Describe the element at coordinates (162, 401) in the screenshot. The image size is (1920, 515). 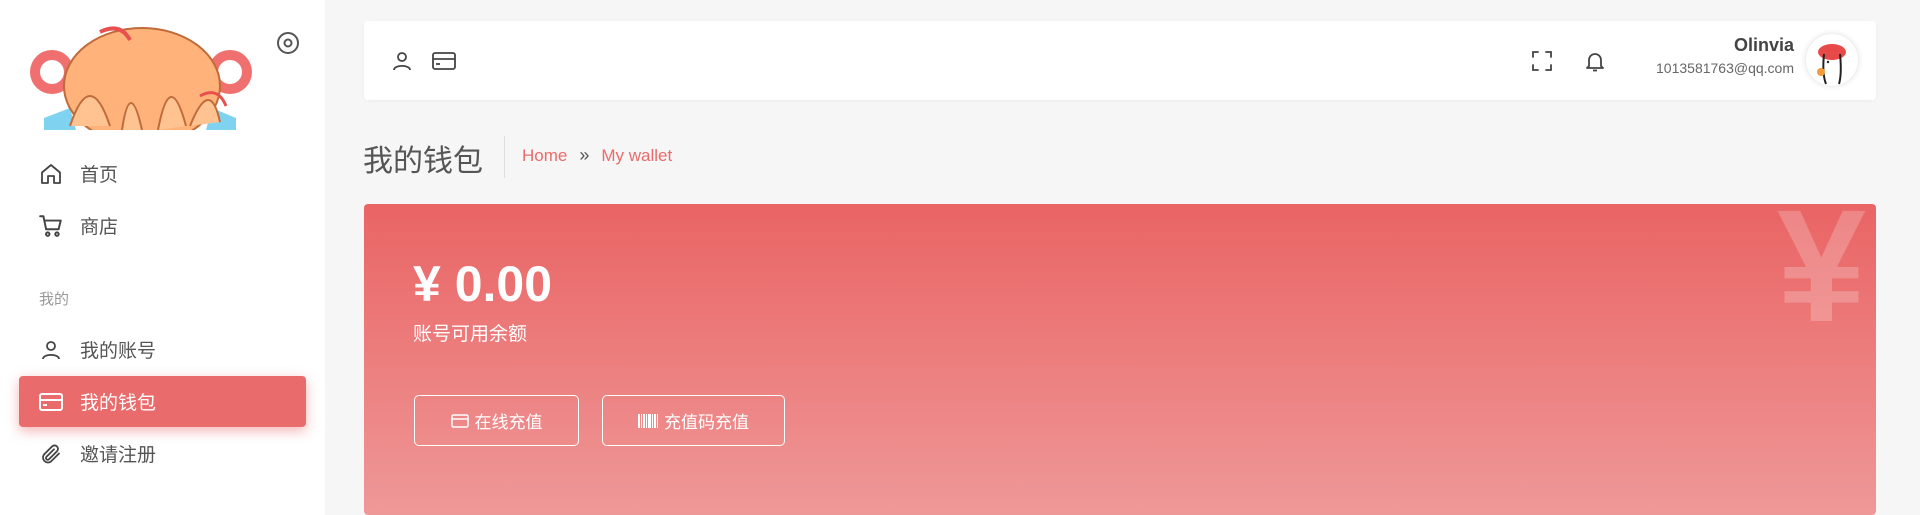
I see `sidebar-item-wallet: 我的钱包` at that location.